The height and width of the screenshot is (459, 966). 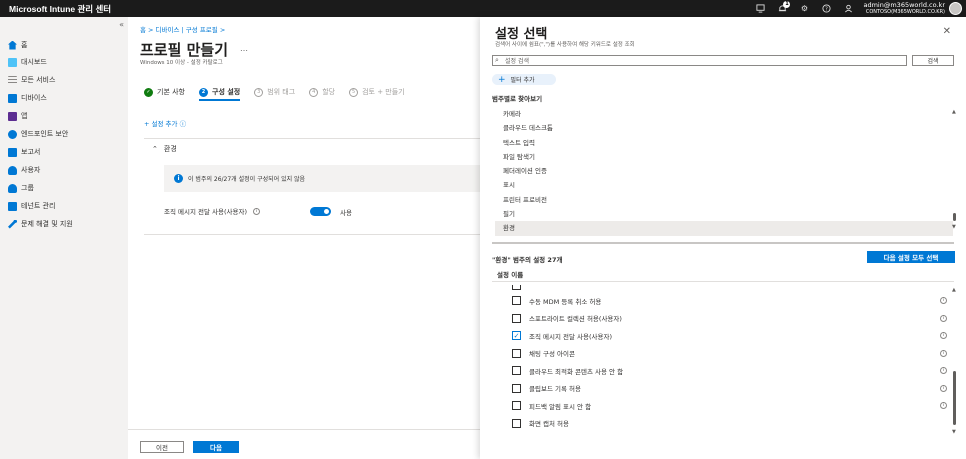 What do you see at coordinates (27, 98) in the screenshot?
I see `nav-item-devices: 디바이스` at bounding box center [27, 98].